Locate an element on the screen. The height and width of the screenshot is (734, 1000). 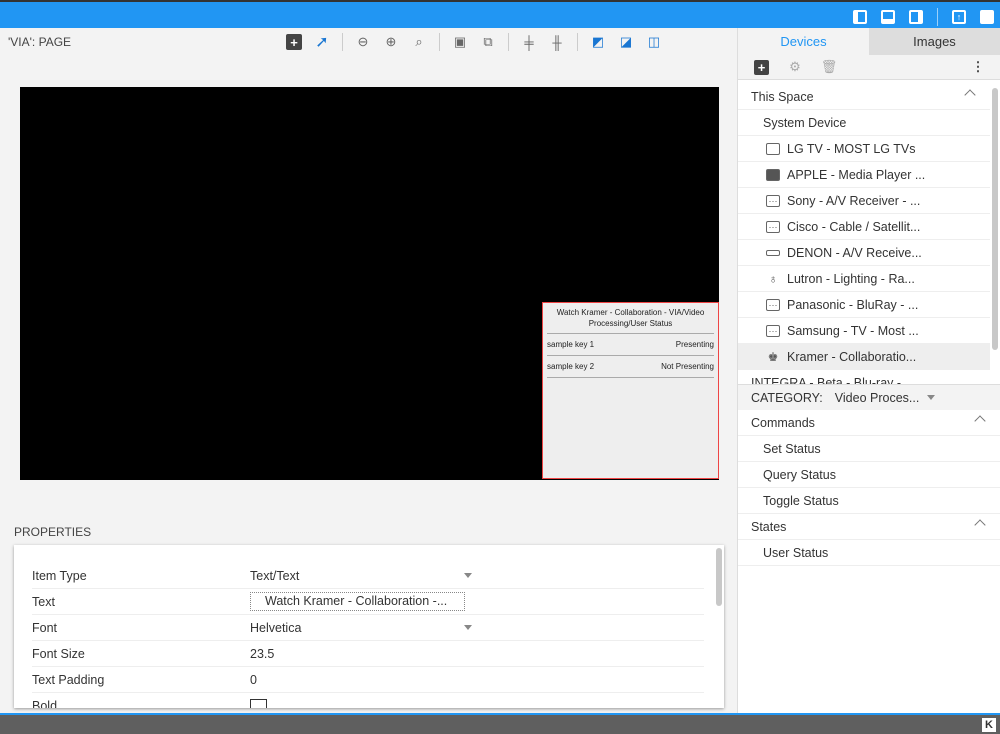
font-select: Helvetica is located at coordinates (361, 628).